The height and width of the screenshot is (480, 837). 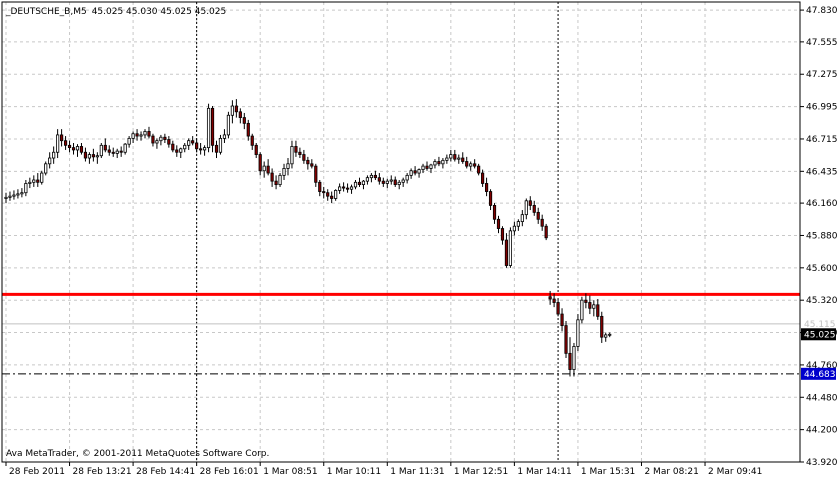 What do you see at coordinates (671, 472) in the screenshot?
I see `x-tick-label: 2 Mar 08:21` at bounding box center [671, 472].